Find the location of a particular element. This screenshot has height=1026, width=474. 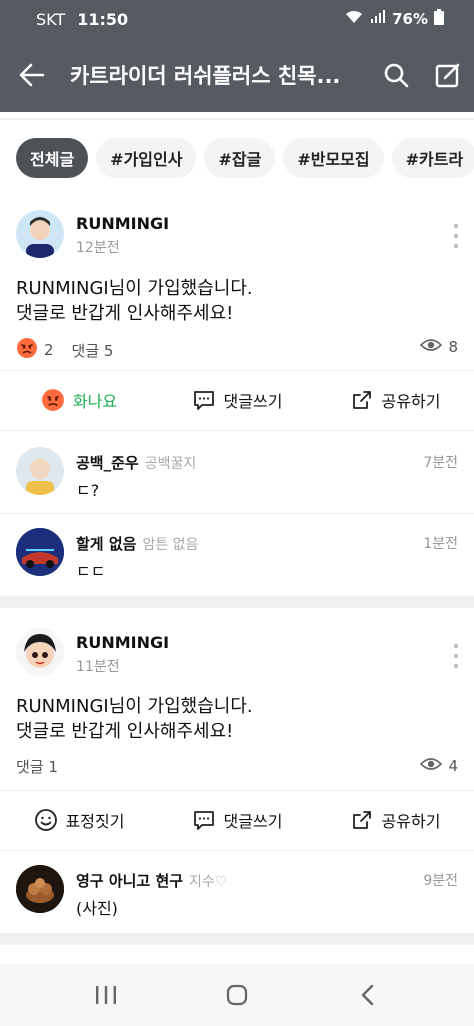

post-time: 12분전 is located at coordinates (98, 248).